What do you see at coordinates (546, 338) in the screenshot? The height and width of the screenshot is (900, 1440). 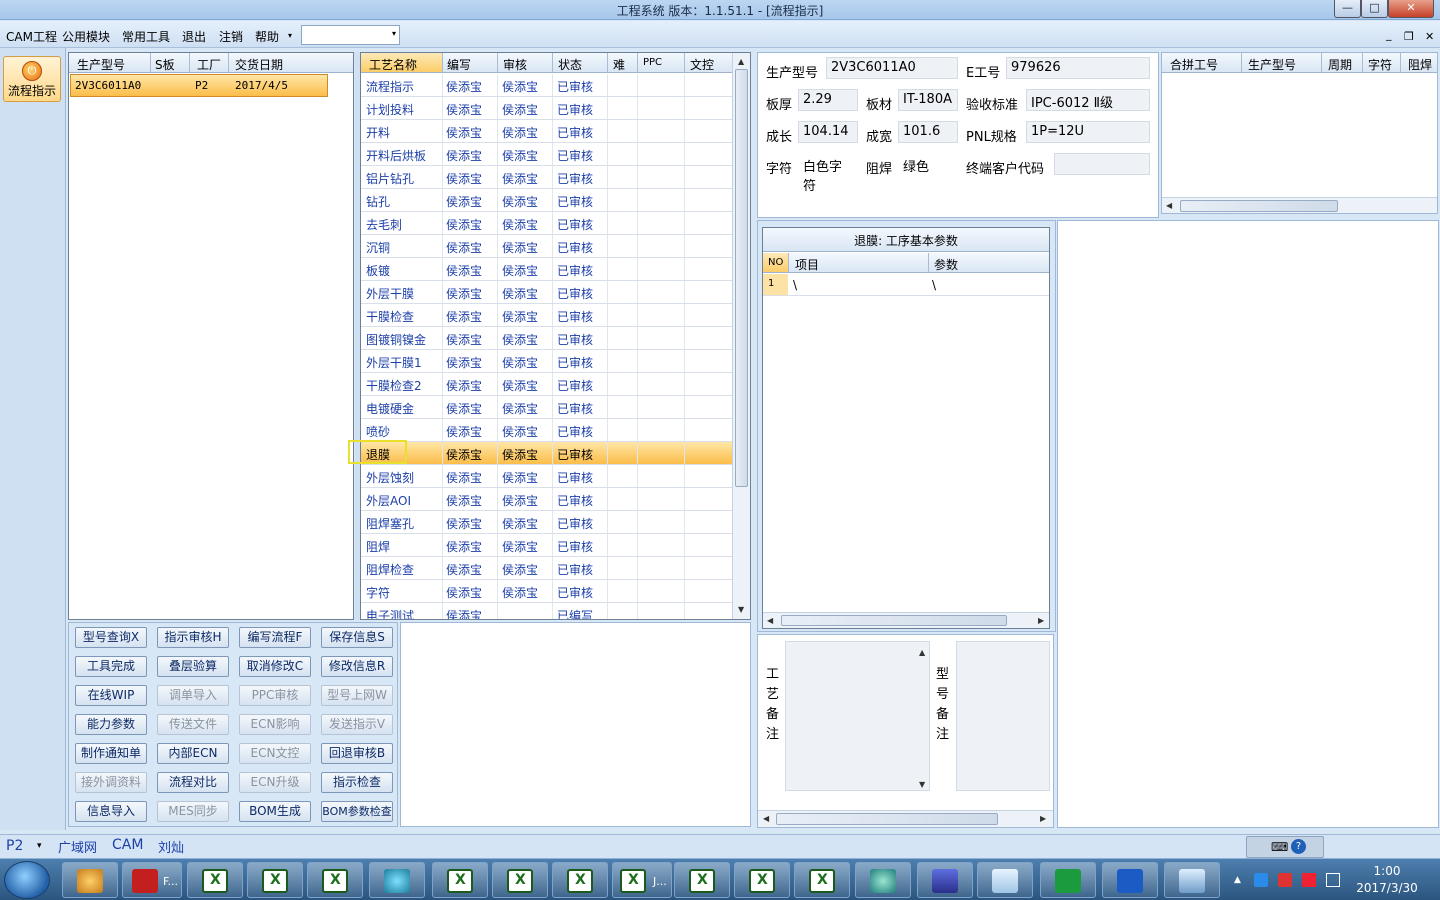 I see `process-row: 图镀铜镍金 侯添宝 侯添宝 已审核` at bounding box center [546, 338].